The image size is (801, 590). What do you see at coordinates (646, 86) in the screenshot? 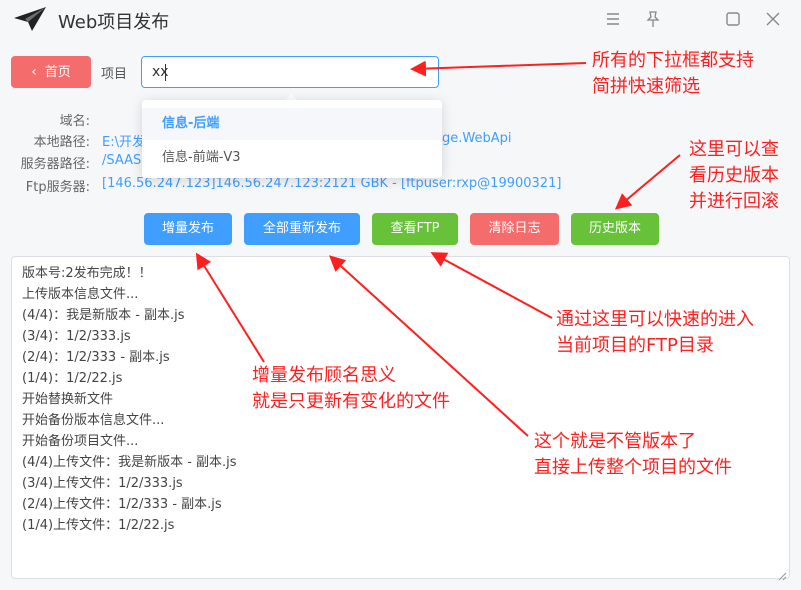
I see `annotation-line: 简拼快速筛选` at bounding box center [646, 86].